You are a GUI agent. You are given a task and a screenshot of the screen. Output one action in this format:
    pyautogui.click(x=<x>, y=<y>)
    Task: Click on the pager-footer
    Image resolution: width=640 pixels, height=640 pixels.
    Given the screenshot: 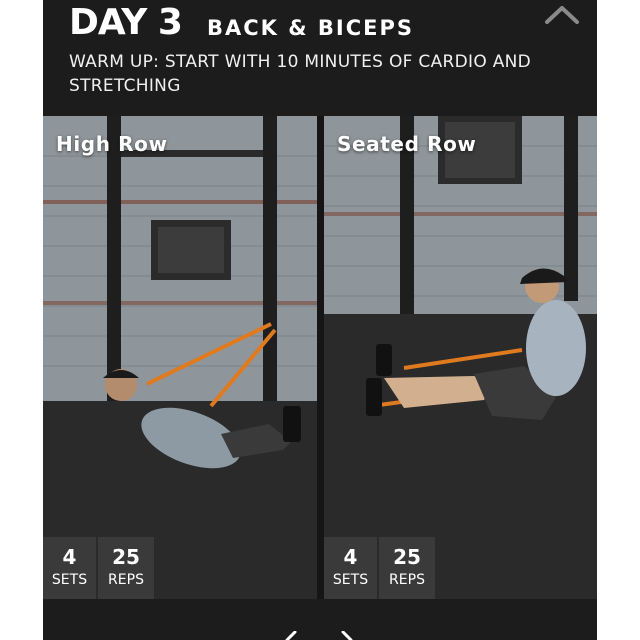 What is the action you would take?
    pyautogui.click(x=320, y=619)
    